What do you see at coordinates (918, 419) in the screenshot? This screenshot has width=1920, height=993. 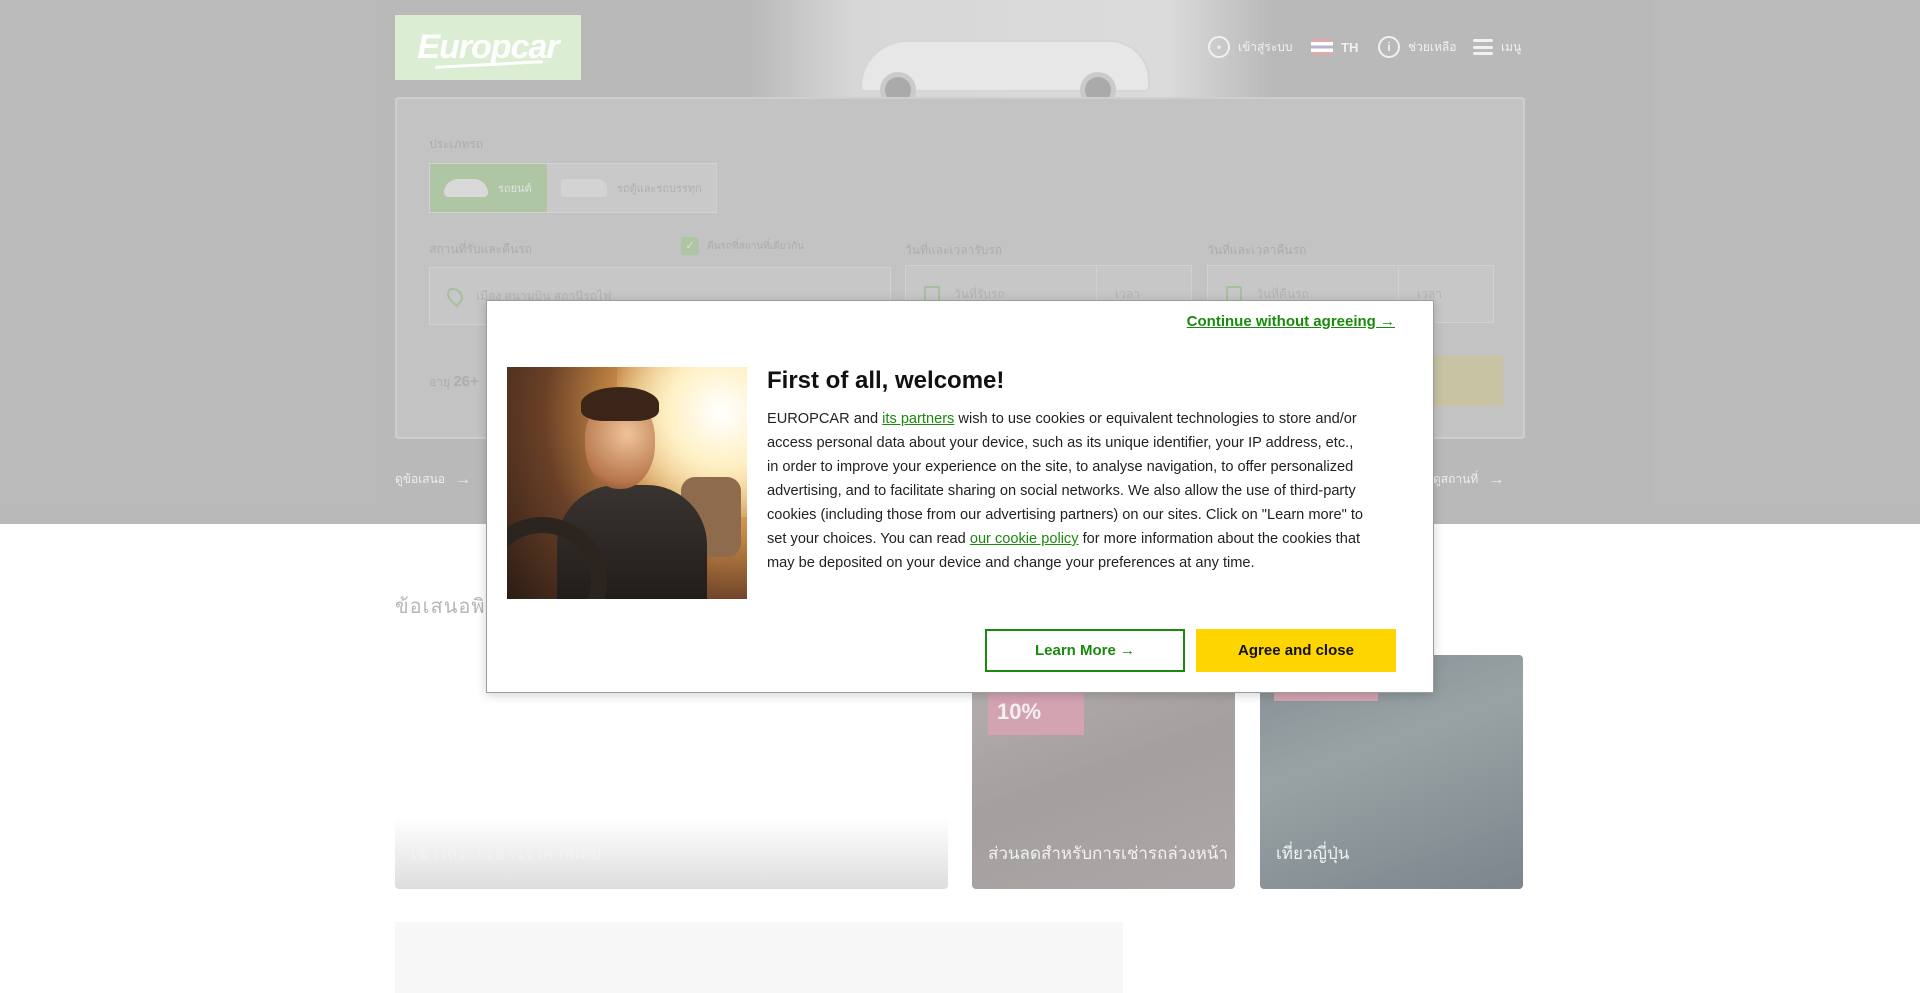 I see `partners-link: its partners` at bounding box center [918, 419].